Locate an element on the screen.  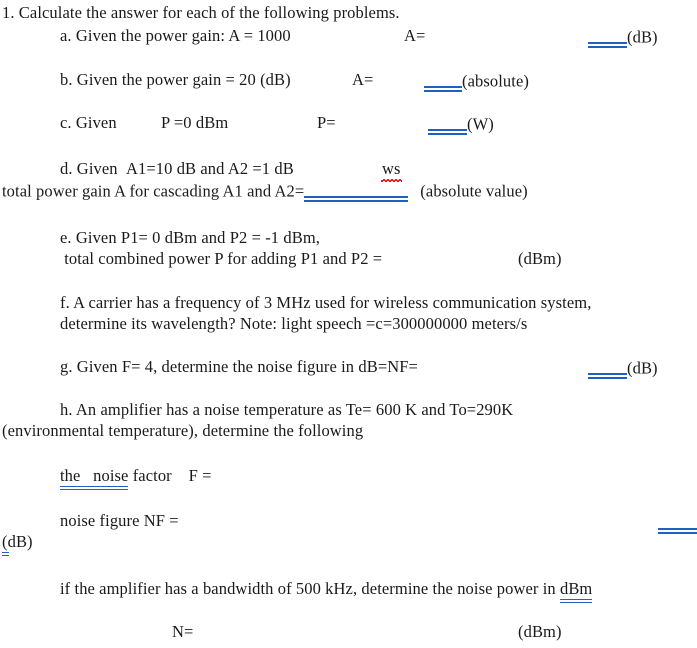
problem-h-noise-figure-blank is located at coordinates (677, 531).